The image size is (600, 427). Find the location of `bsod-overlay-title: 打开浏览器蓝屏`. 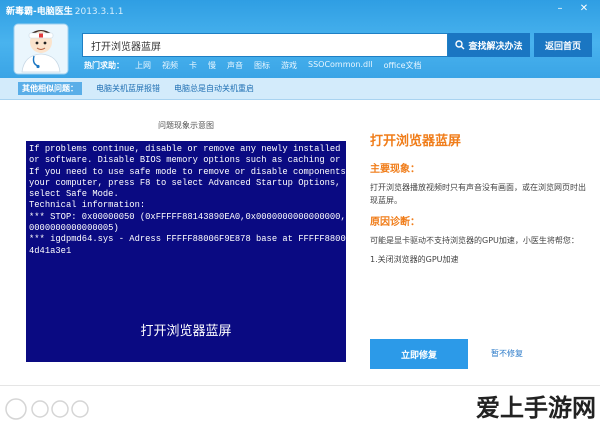

bsod-overlay-title: 打开浏览器蓝屏 is located at coordinates (186, 331).